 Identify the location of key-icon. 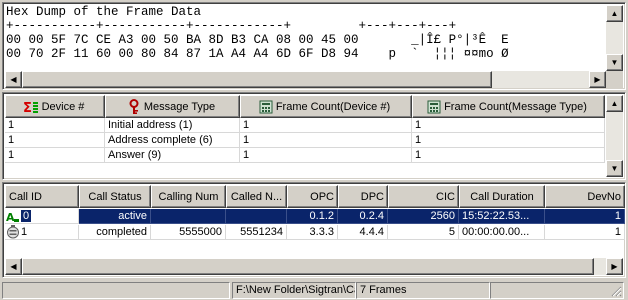
(134, 106).